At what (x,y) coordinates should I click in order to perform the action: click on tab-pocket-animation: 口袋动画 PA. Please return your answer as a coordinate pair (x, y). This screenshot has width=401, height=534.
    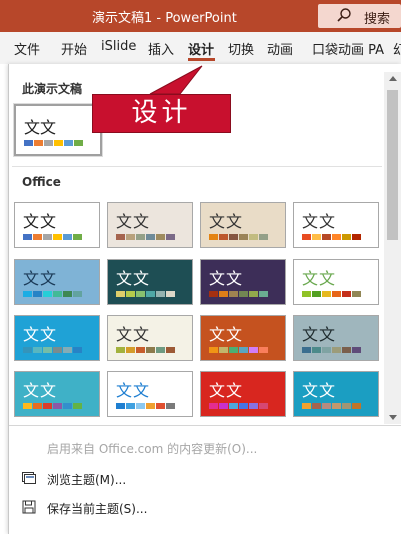
    Looking at the image, I should click on (348, 48).